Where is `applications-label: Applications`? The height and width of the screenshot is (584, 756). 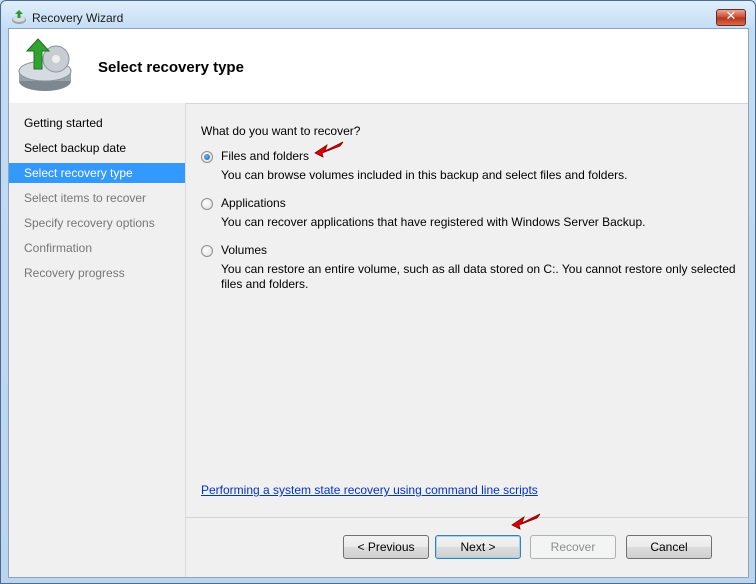 applications-label: Applications is located at coordinates (253, 203).